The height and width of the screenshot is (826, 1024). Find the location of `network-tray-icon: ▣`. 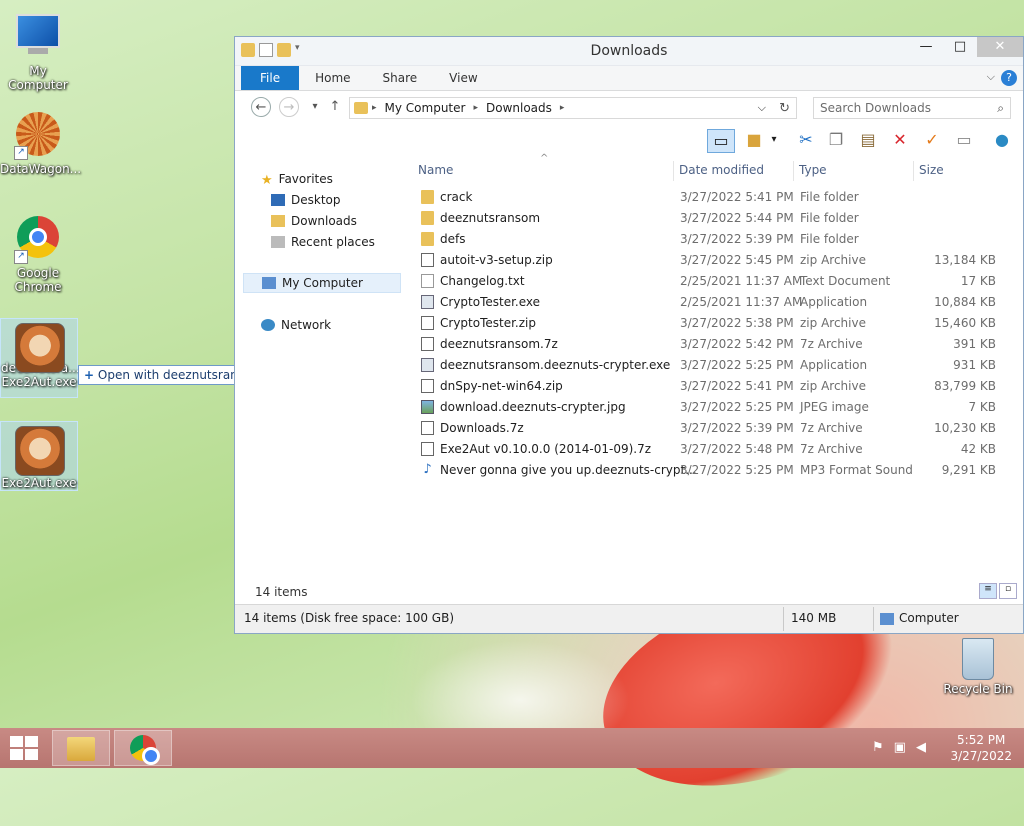

network-tray-icon: ▣ is located at coordinates (900, 747).